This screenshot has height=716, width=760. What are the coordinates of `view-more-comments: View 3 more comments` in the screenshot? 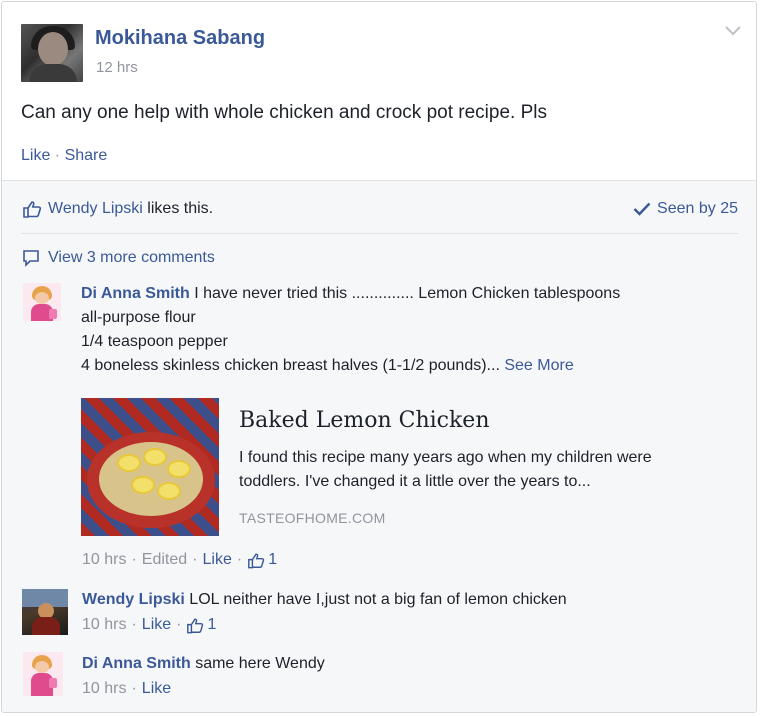 It's located at (118, 258).